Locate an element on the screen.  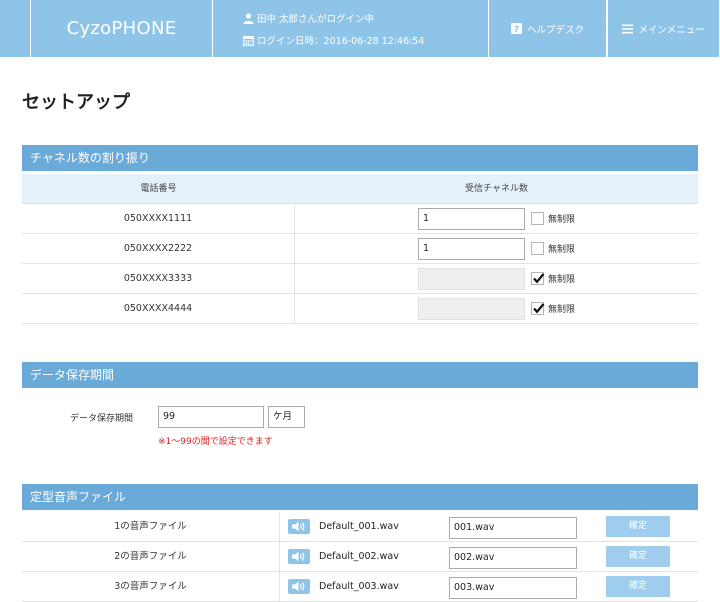
retention-unit-field: ケ月 is located at coordinates (286, 417).